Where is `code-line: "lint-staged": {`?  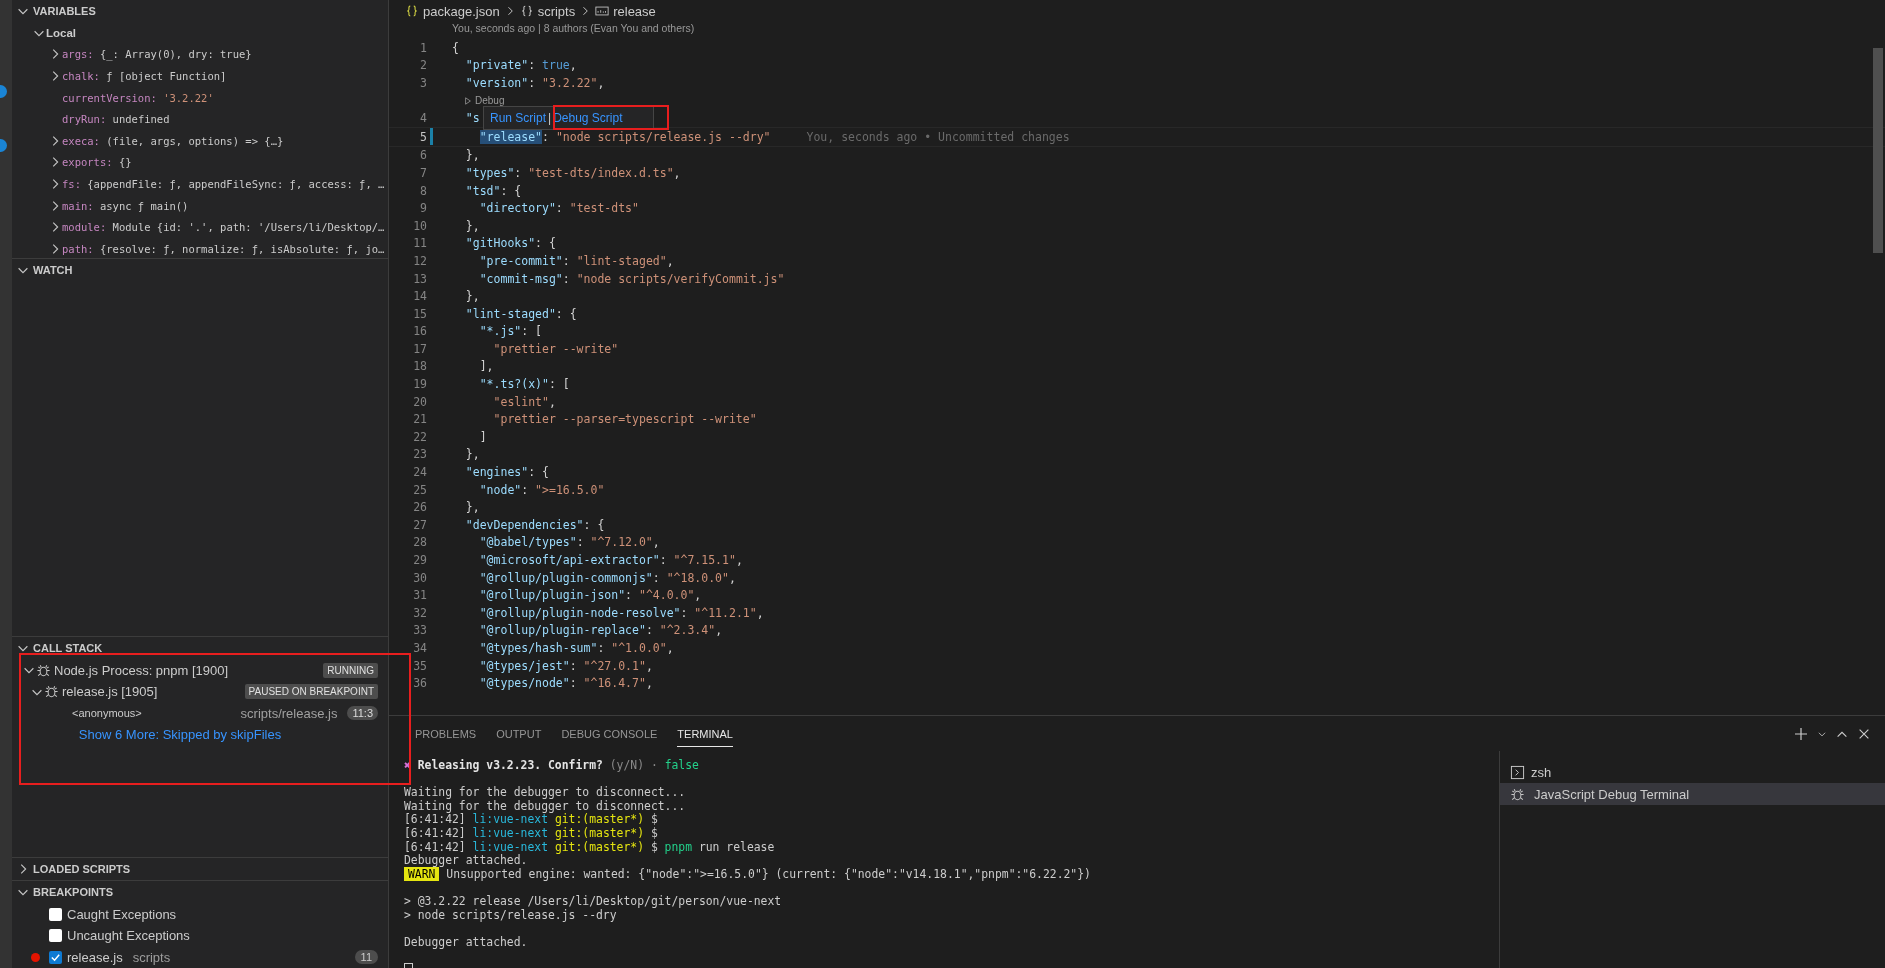 code-line: "lint-staged": { is located at coordinates (520, 313).